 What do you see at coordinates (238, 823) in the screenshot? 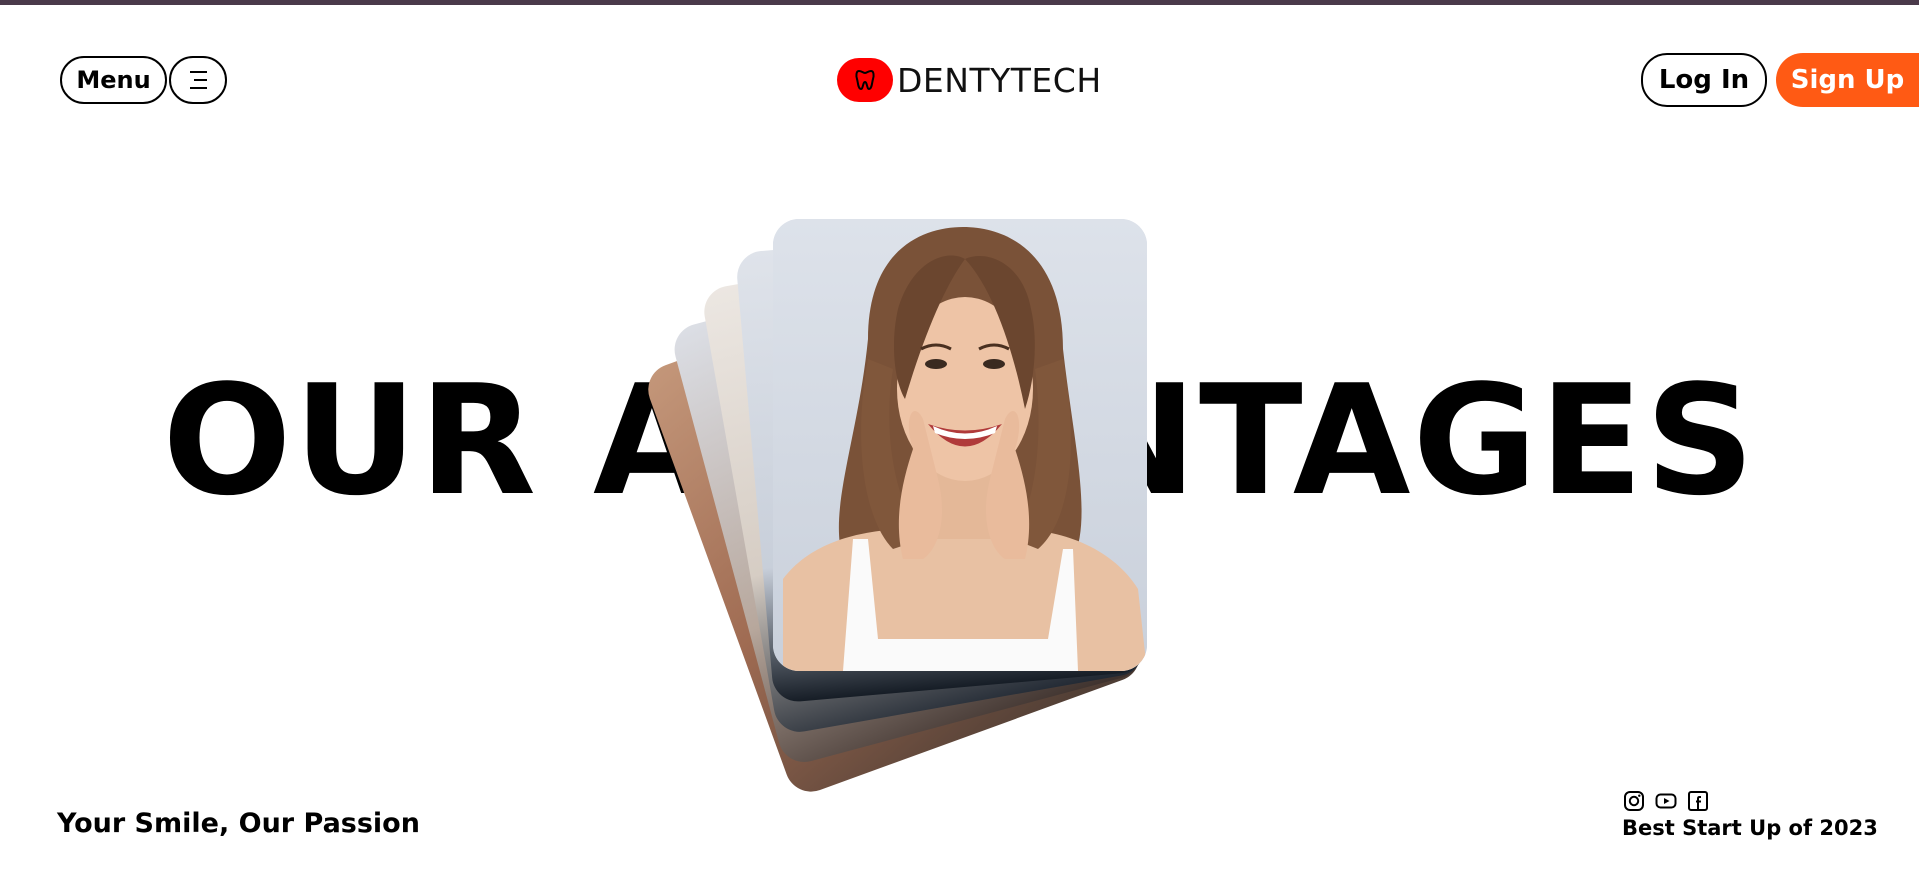
I see `tagline: Your Smile, Our Passion` at bounding box center [238, 823].